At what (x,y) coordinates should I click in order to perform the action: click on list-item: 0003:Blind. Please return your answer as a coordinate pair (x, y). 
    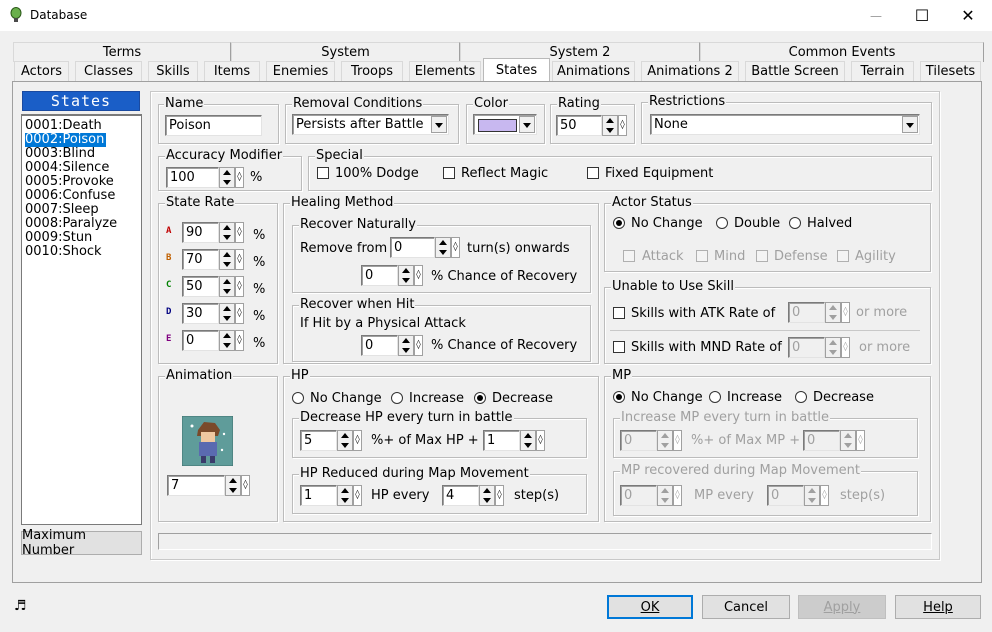
    Looking at the image, I should click on (60, 154).